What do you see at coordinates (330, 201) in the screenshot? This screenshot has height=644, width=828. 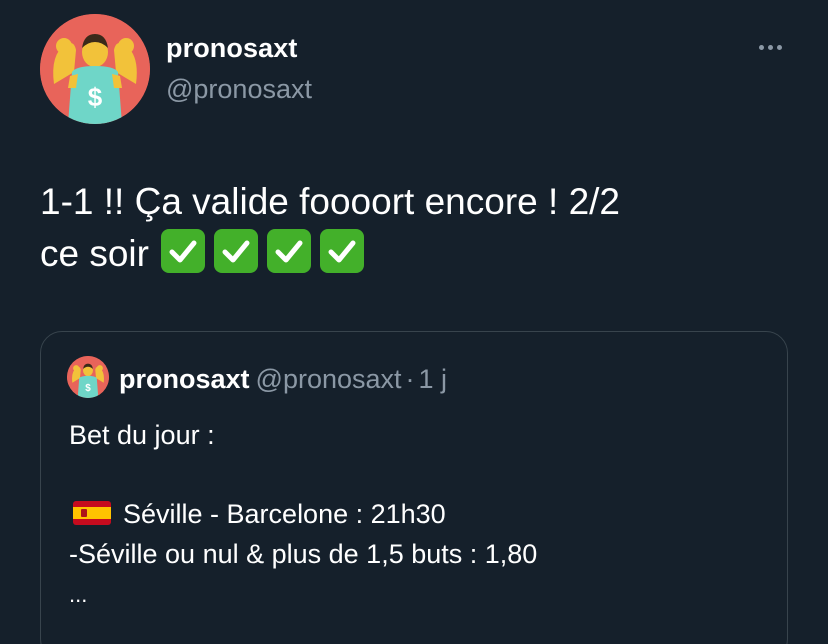 I see `tweet-text-line1: 1-1 !! Ça valide foooort encore ! 2/2` at bounding box center [330, 201].